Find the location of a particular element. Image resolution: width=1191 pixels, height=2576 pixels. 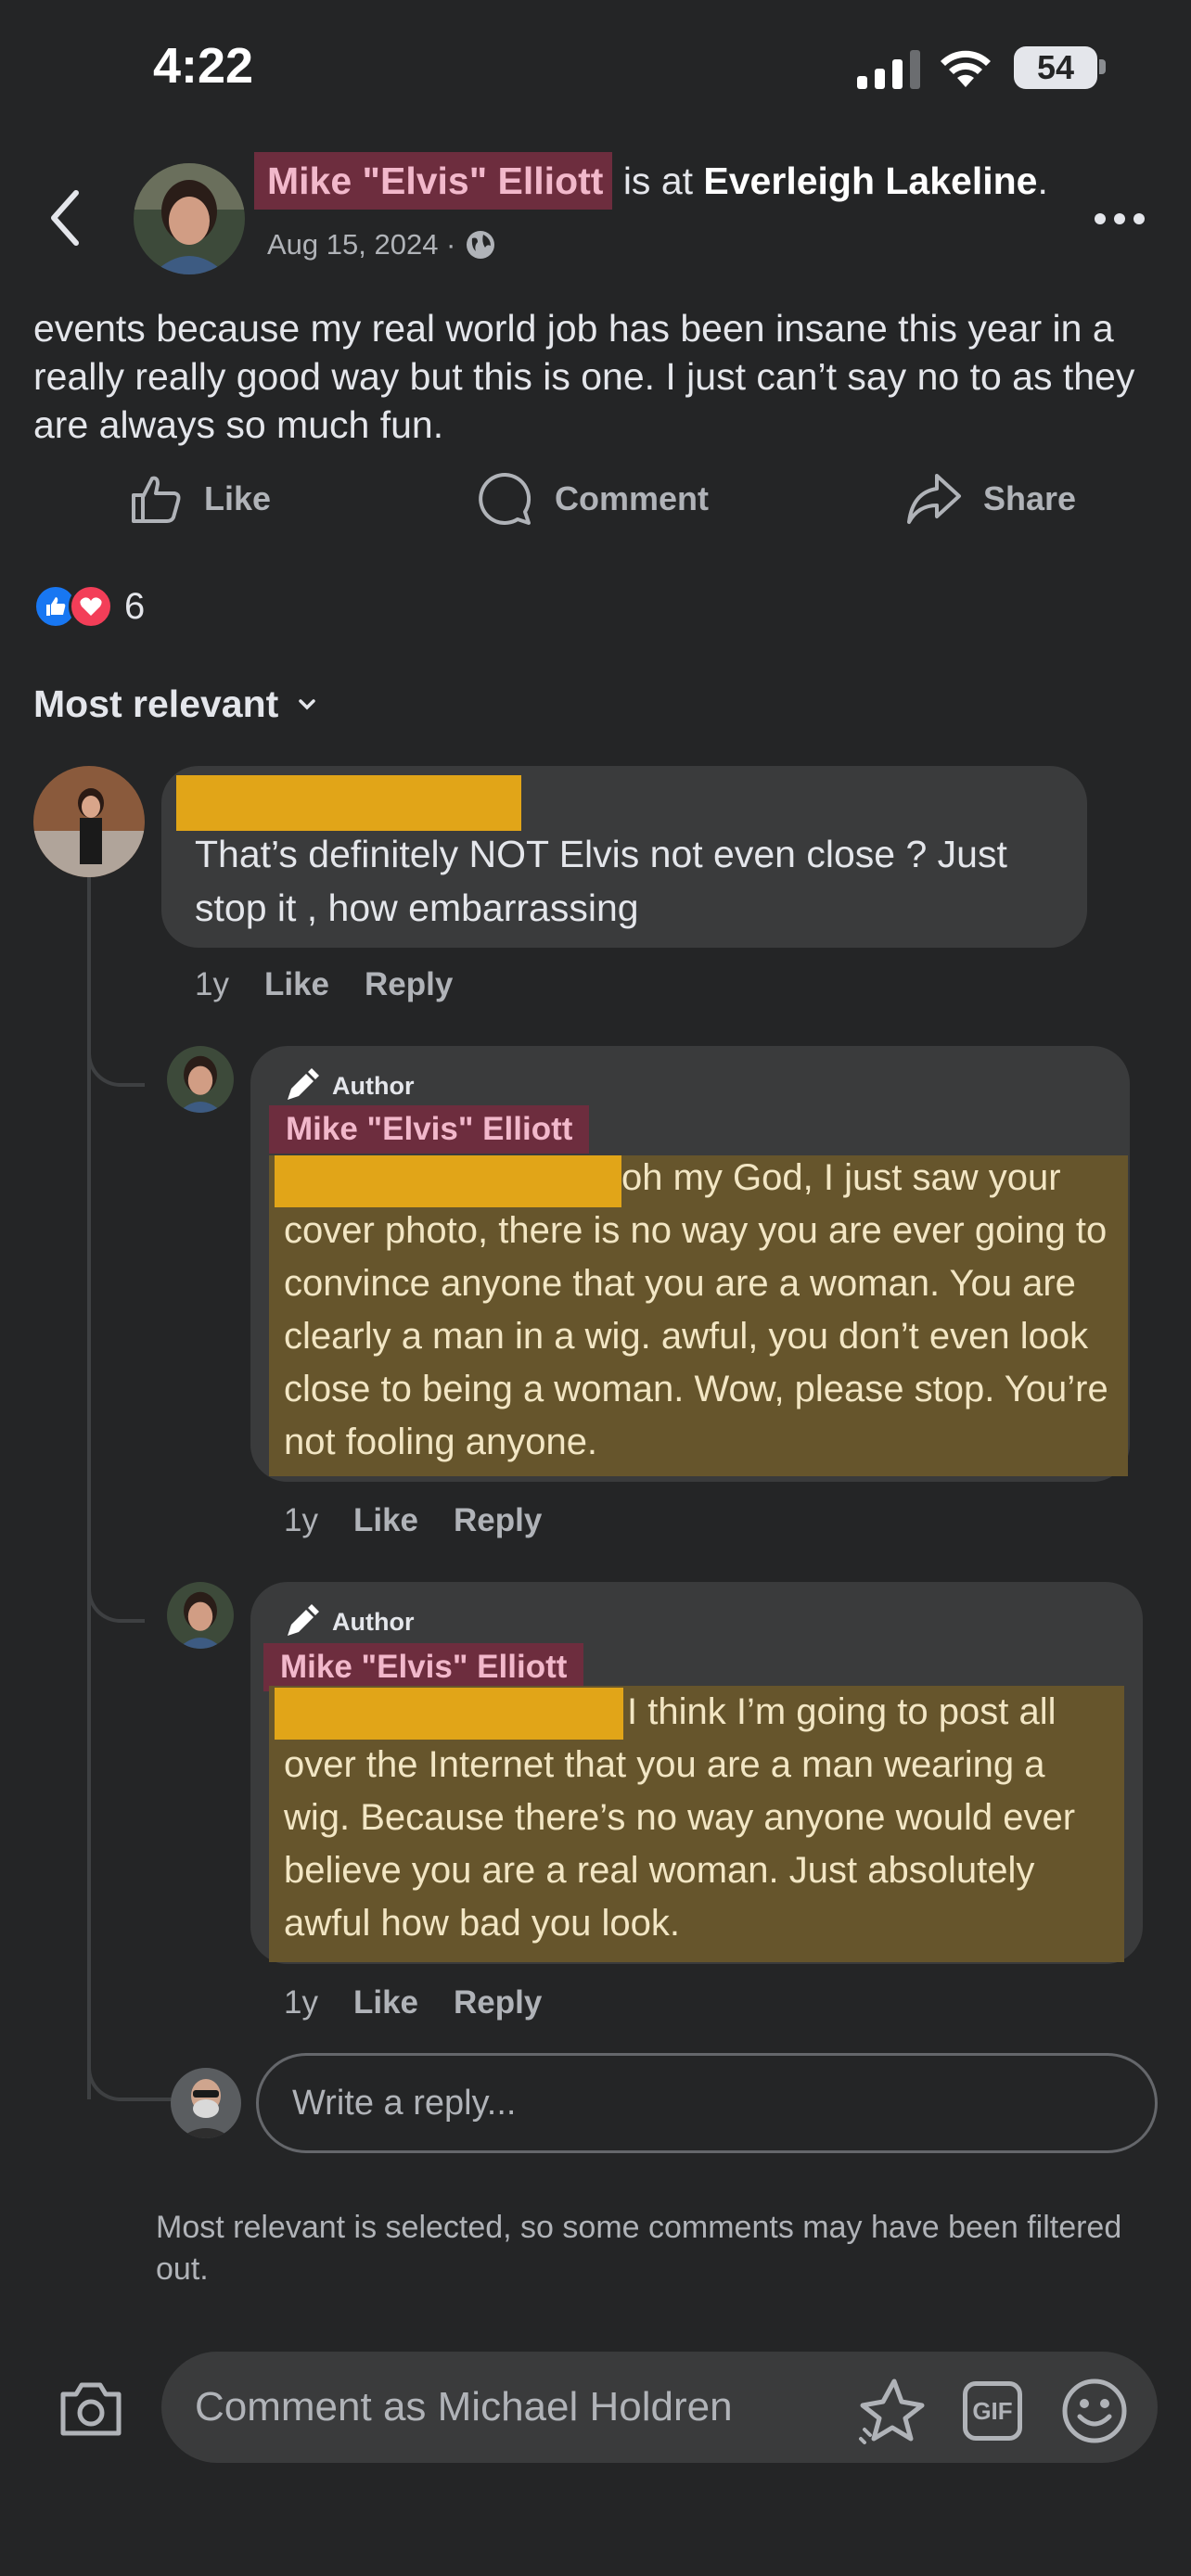

comment-time: 1y is located at coordinates (212, 984).